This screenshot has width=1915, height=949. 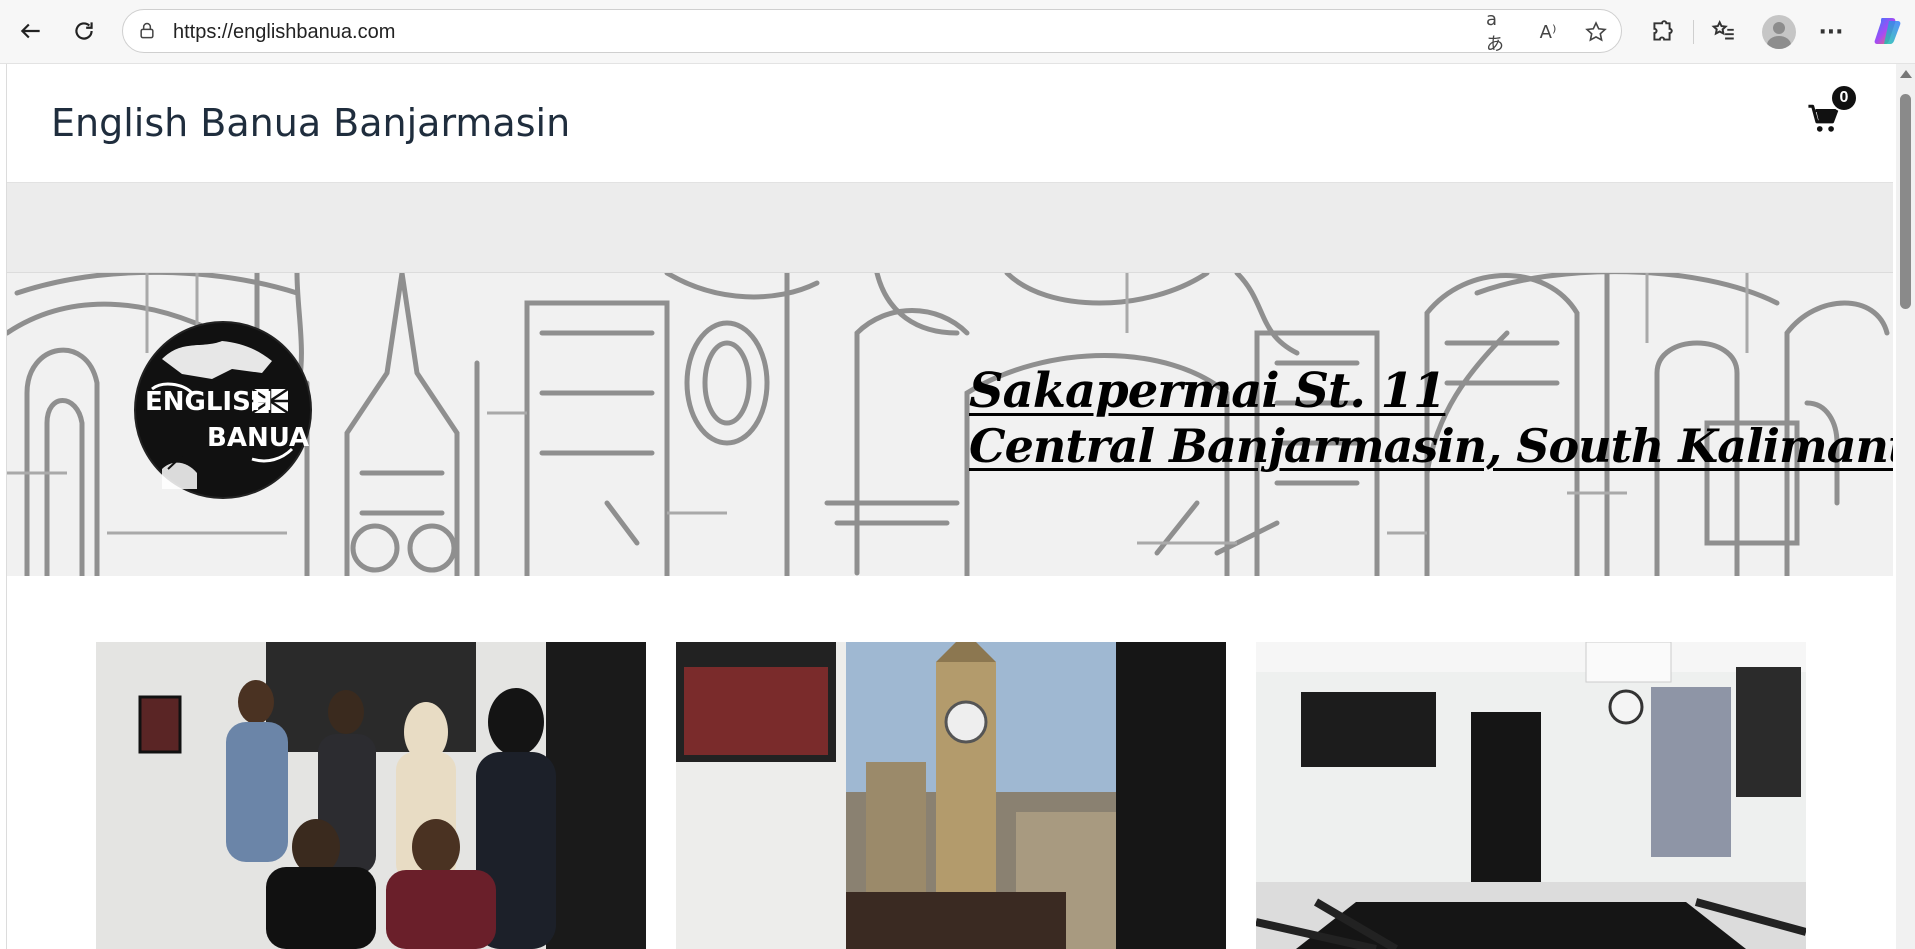 I want to click on navigation-menu-bar, so click(x=950, y=228).